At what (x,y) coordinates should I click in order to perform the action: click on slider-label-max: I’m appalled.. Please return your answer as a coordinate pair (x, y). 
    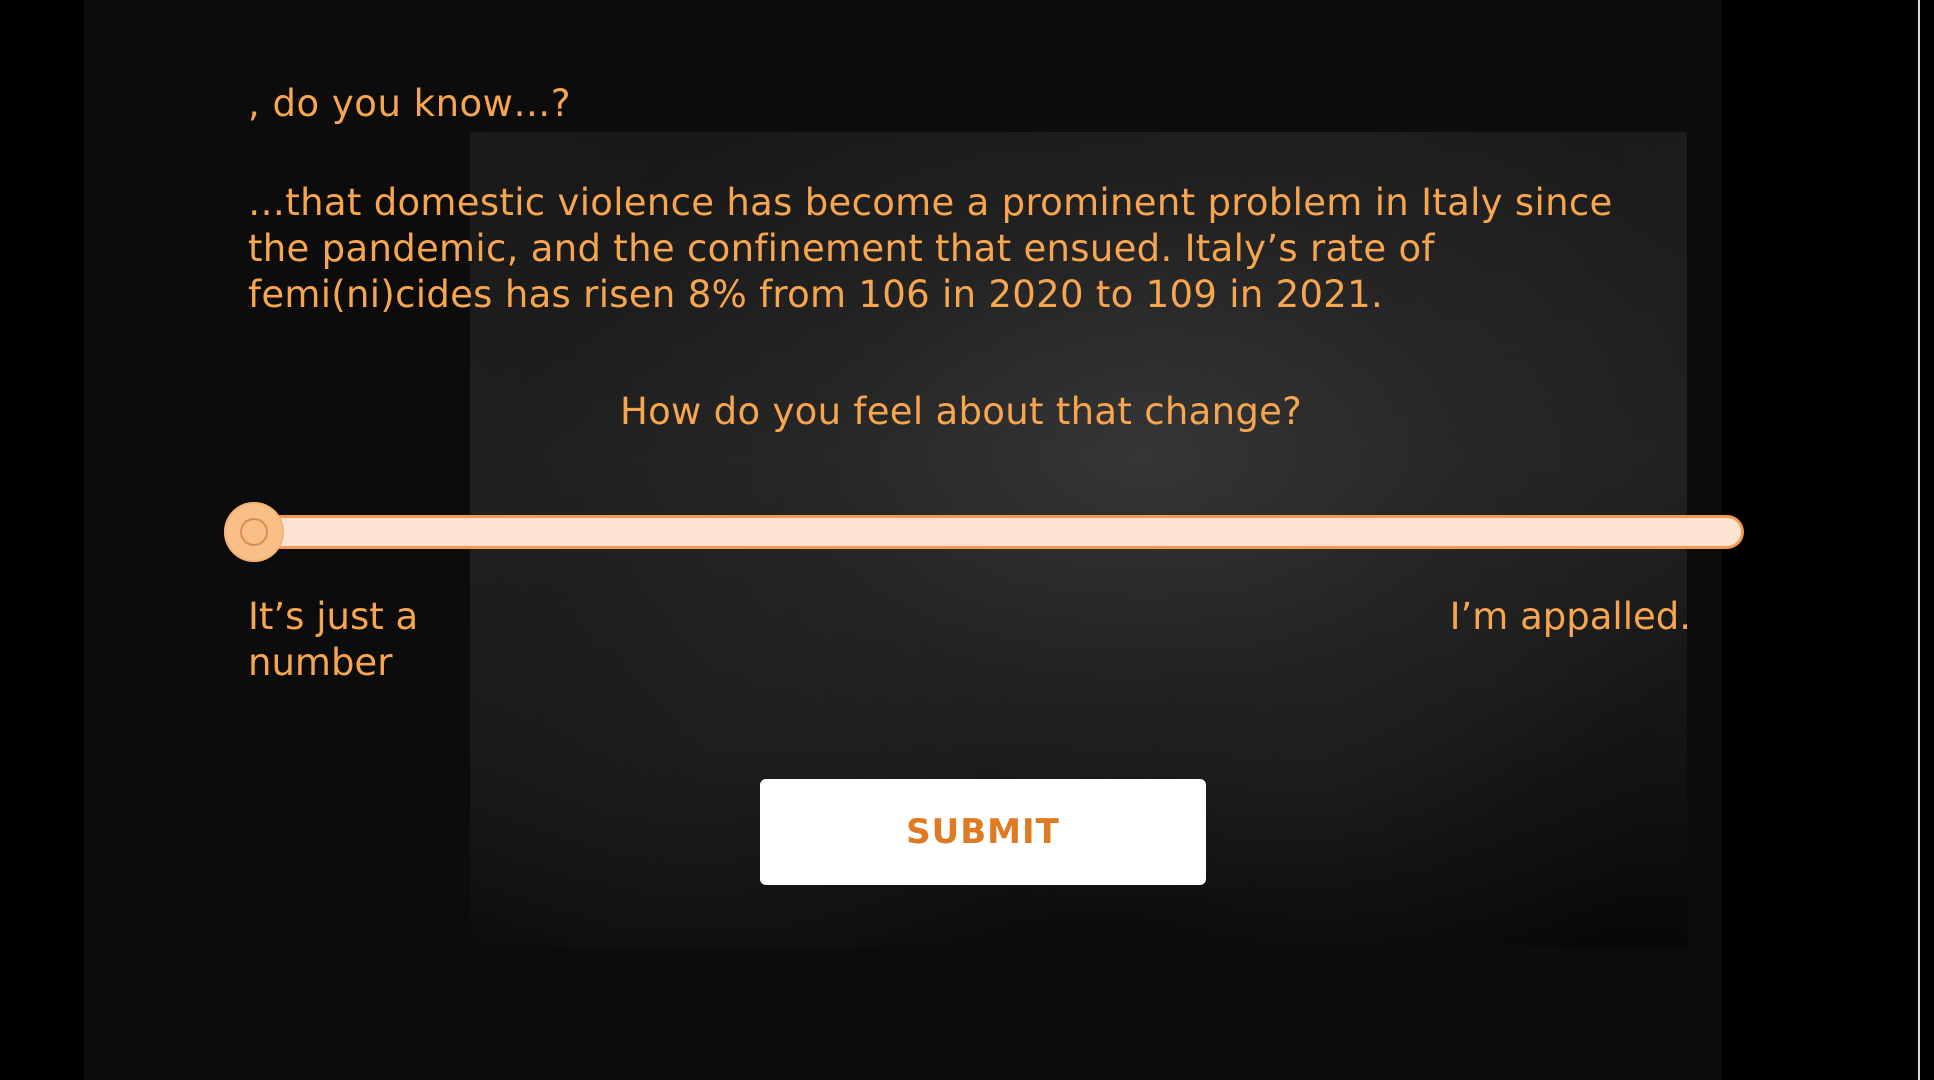
    Looking at the image, I should click on (1570, 616).